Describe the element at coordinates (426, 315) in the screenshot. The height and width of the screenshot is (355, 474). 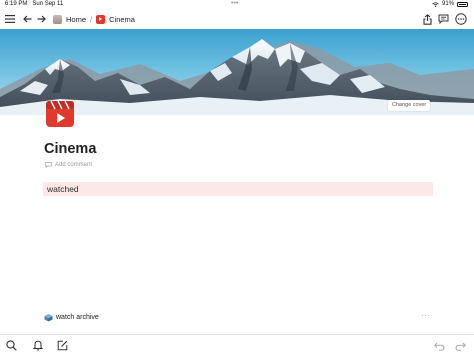
I see `link-more-options: ···` at that location.